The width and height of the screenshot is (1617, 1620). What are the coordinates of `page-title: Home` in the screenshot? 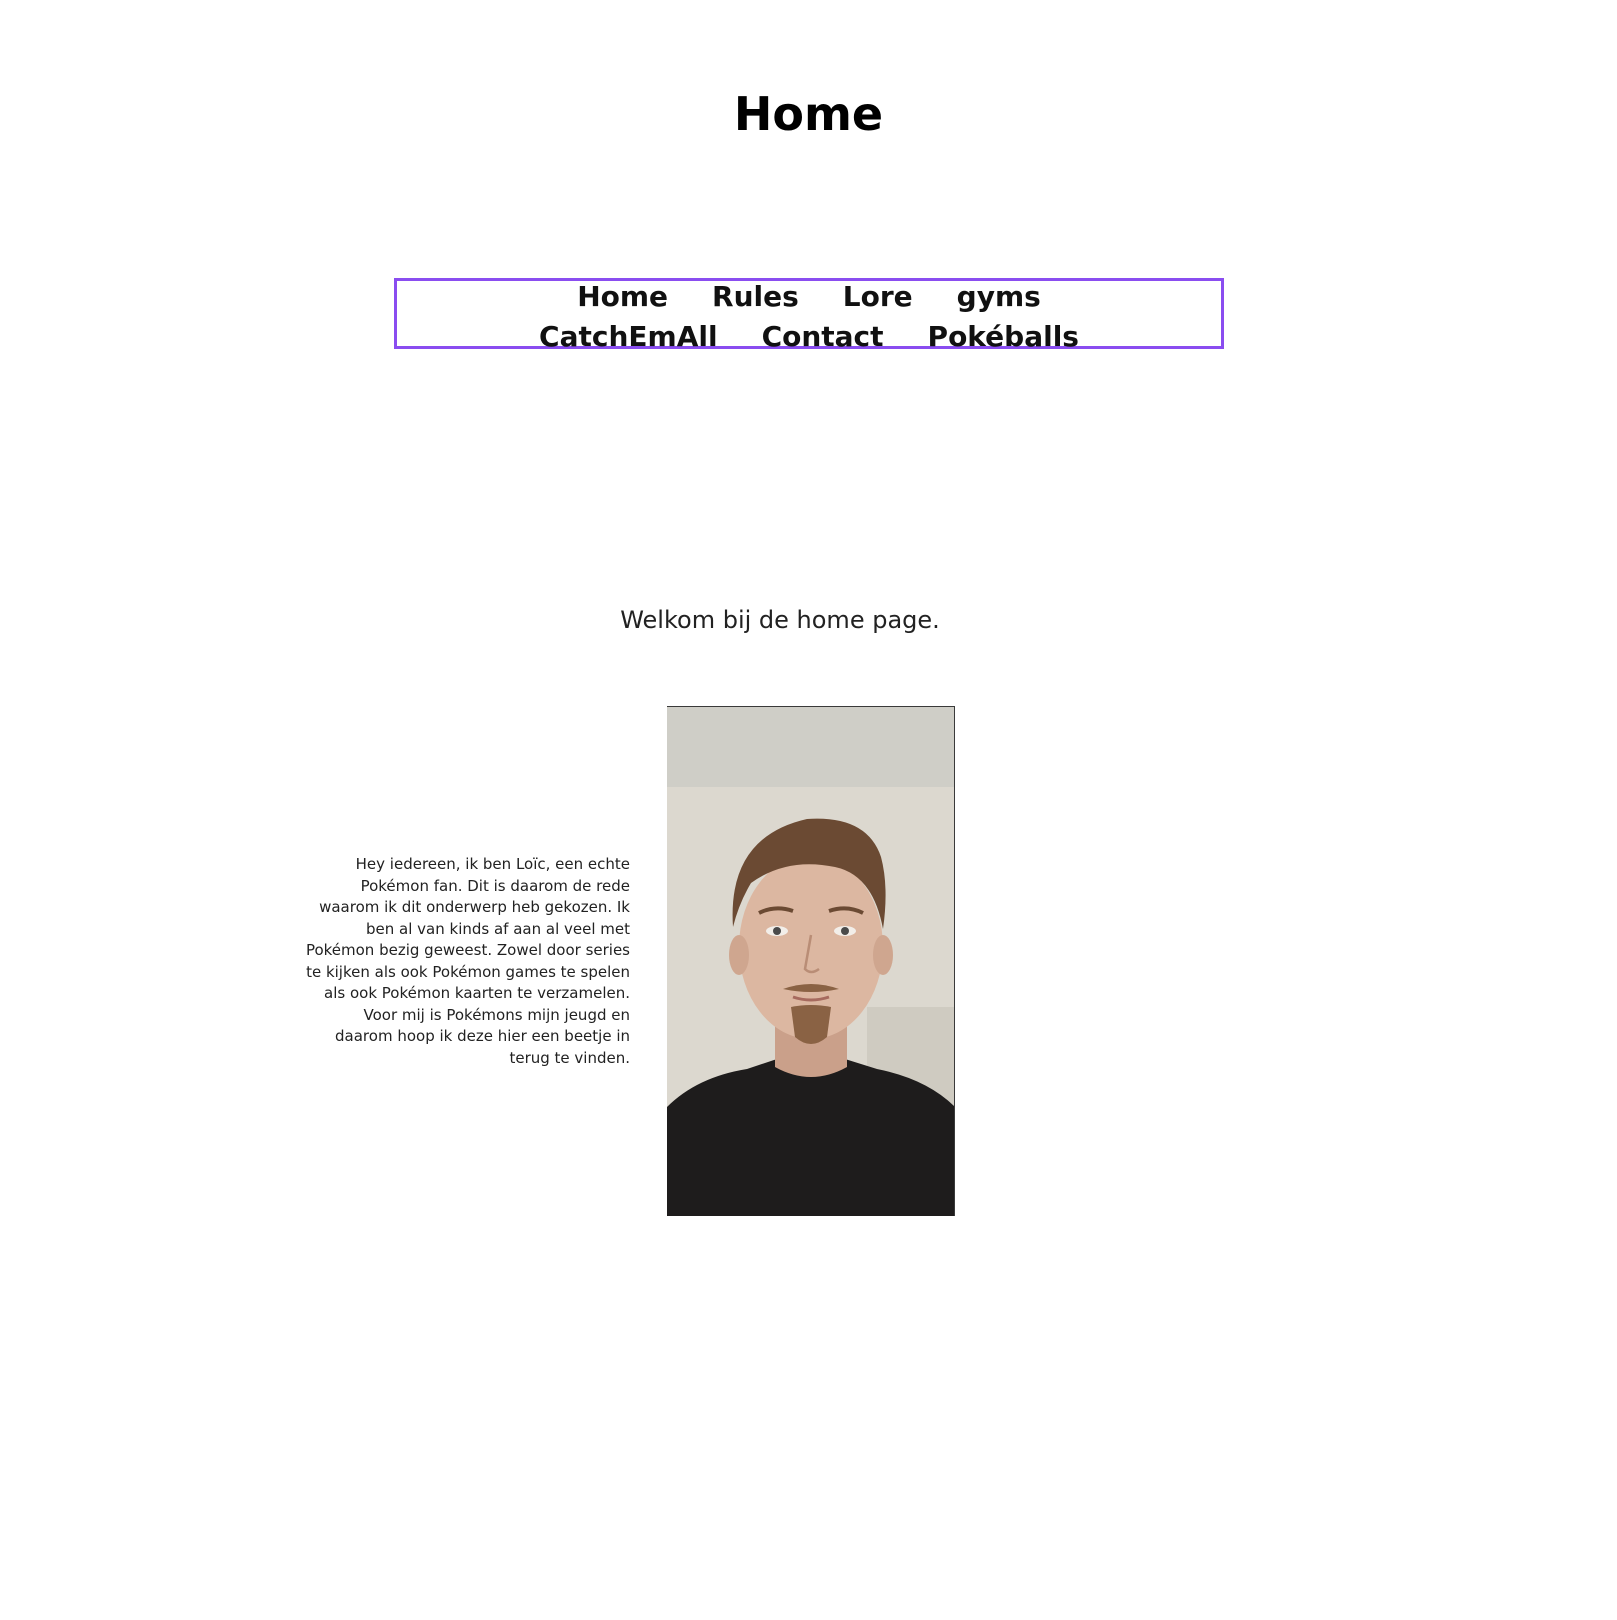 It's located at (808, 114).